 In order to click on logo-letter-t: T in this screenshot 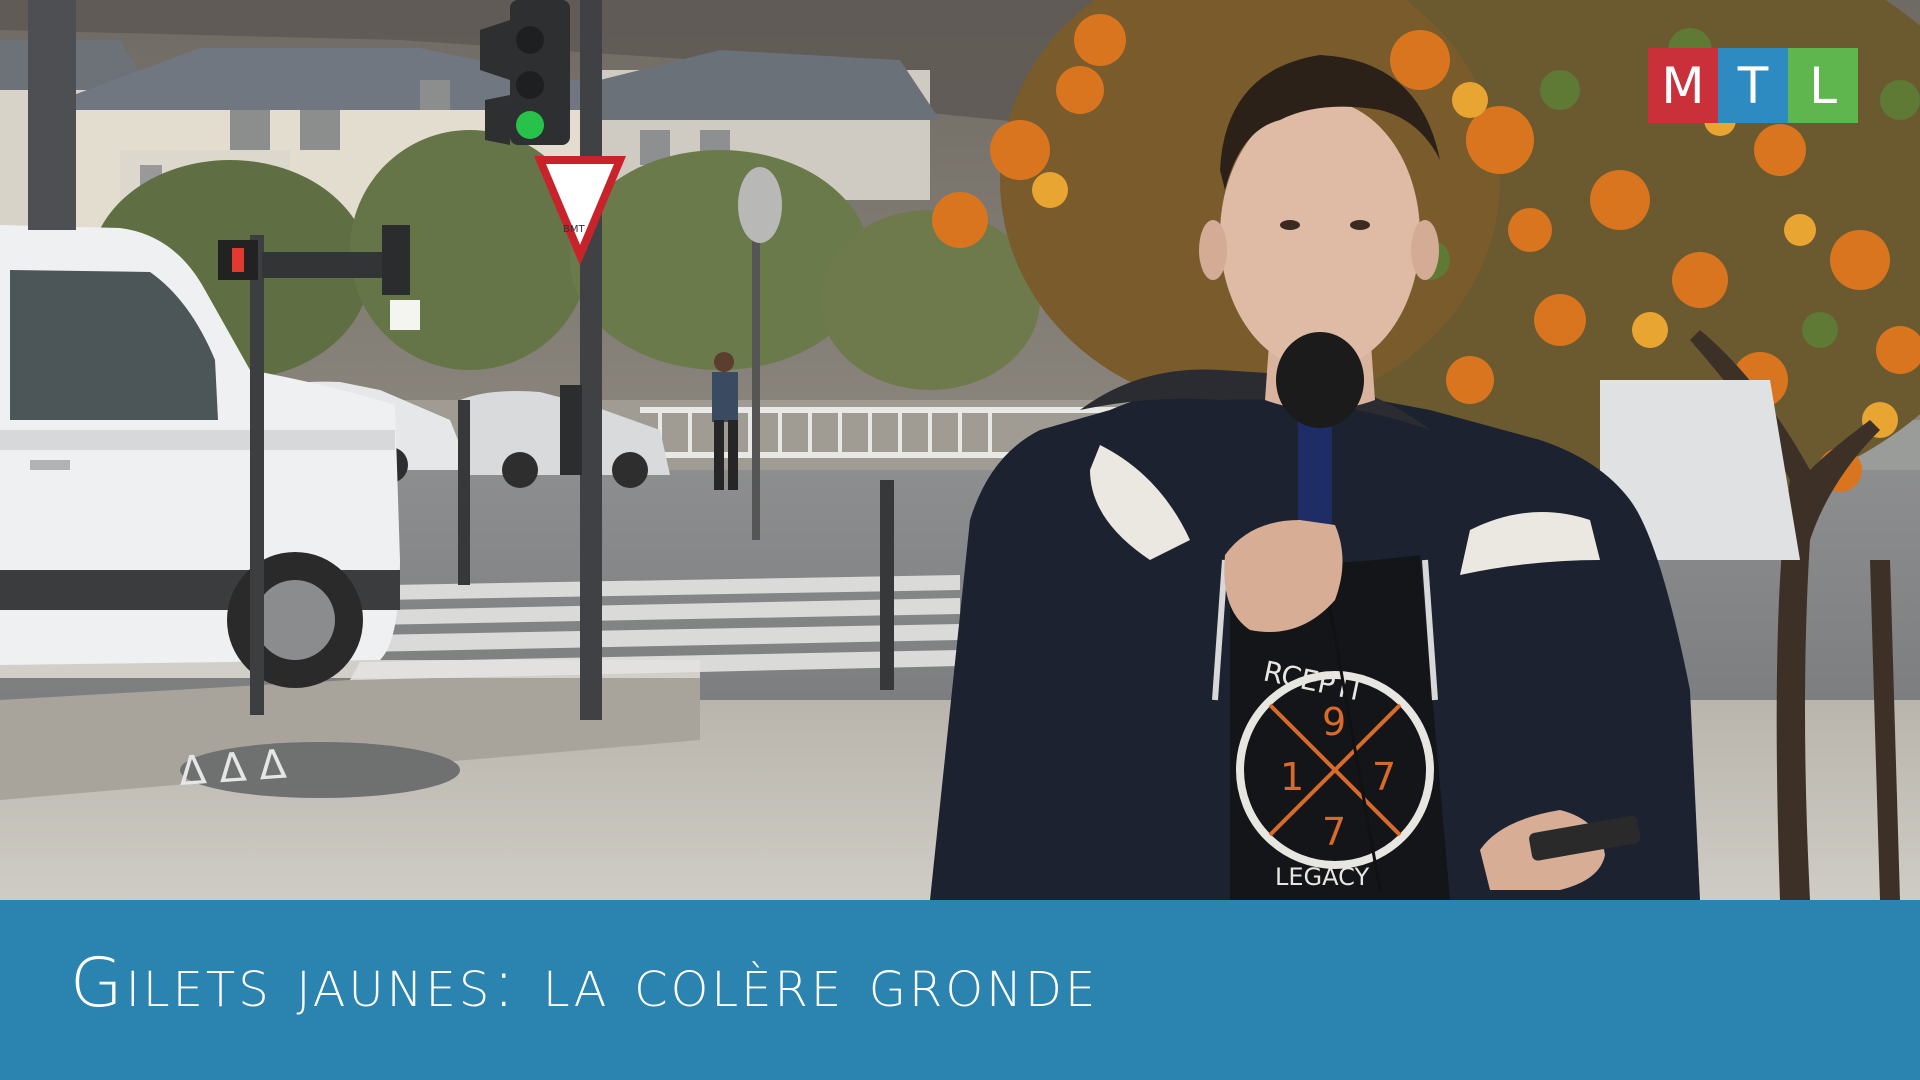, I will do `click(1753, 85)`.